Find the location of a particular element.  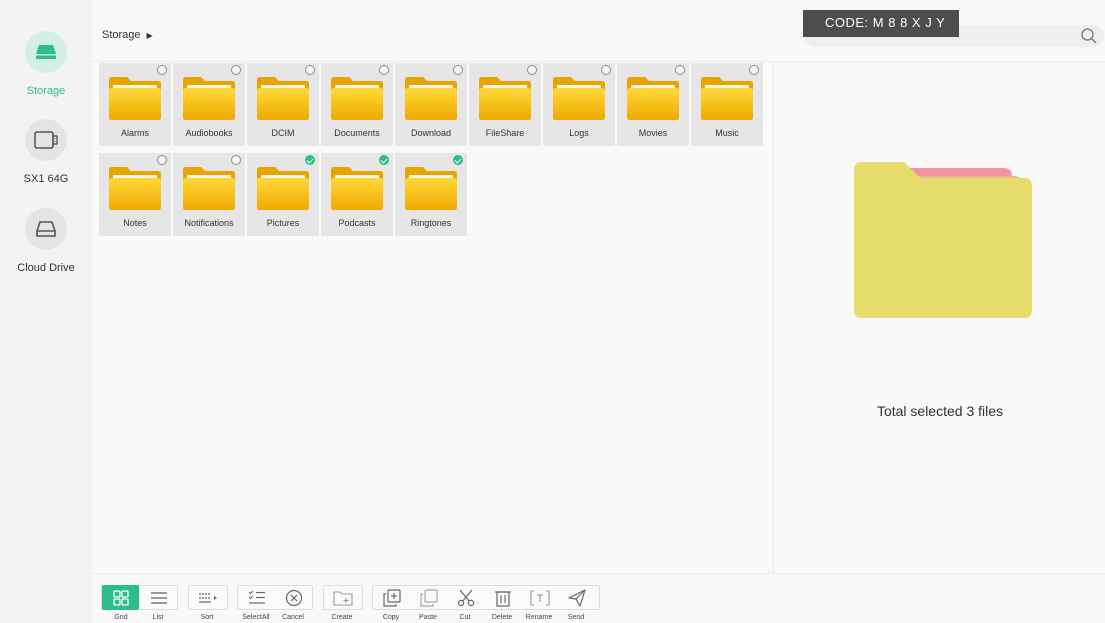

folder-name: DCIM is located at coordinates (283, 133).